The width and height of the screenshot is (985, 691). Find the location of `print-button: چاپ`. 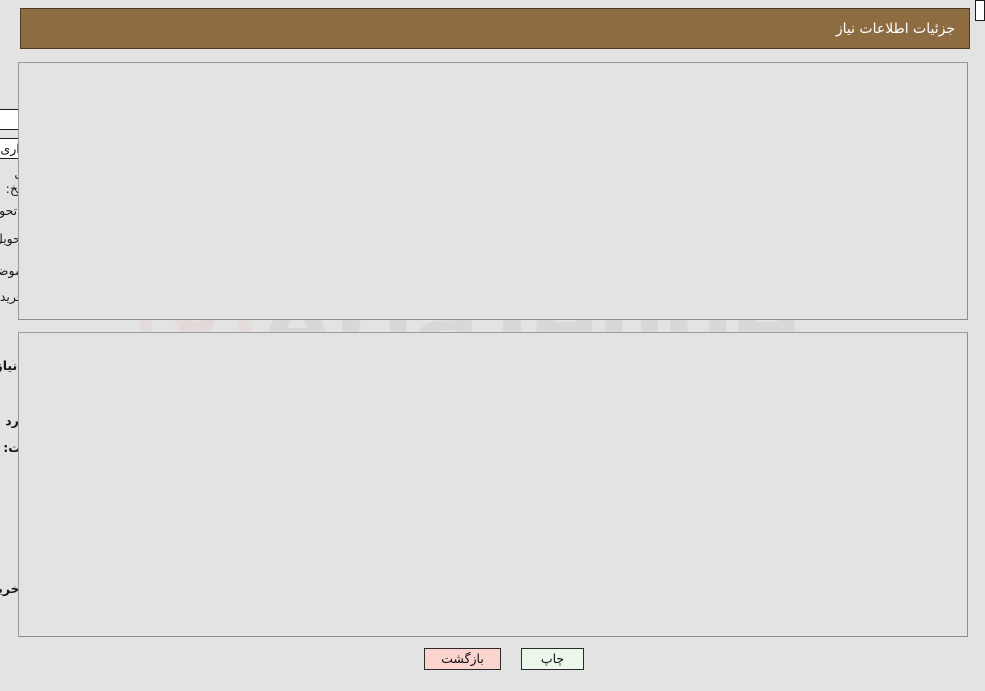

print-button: چاپ is located at coordinates (552, 659).